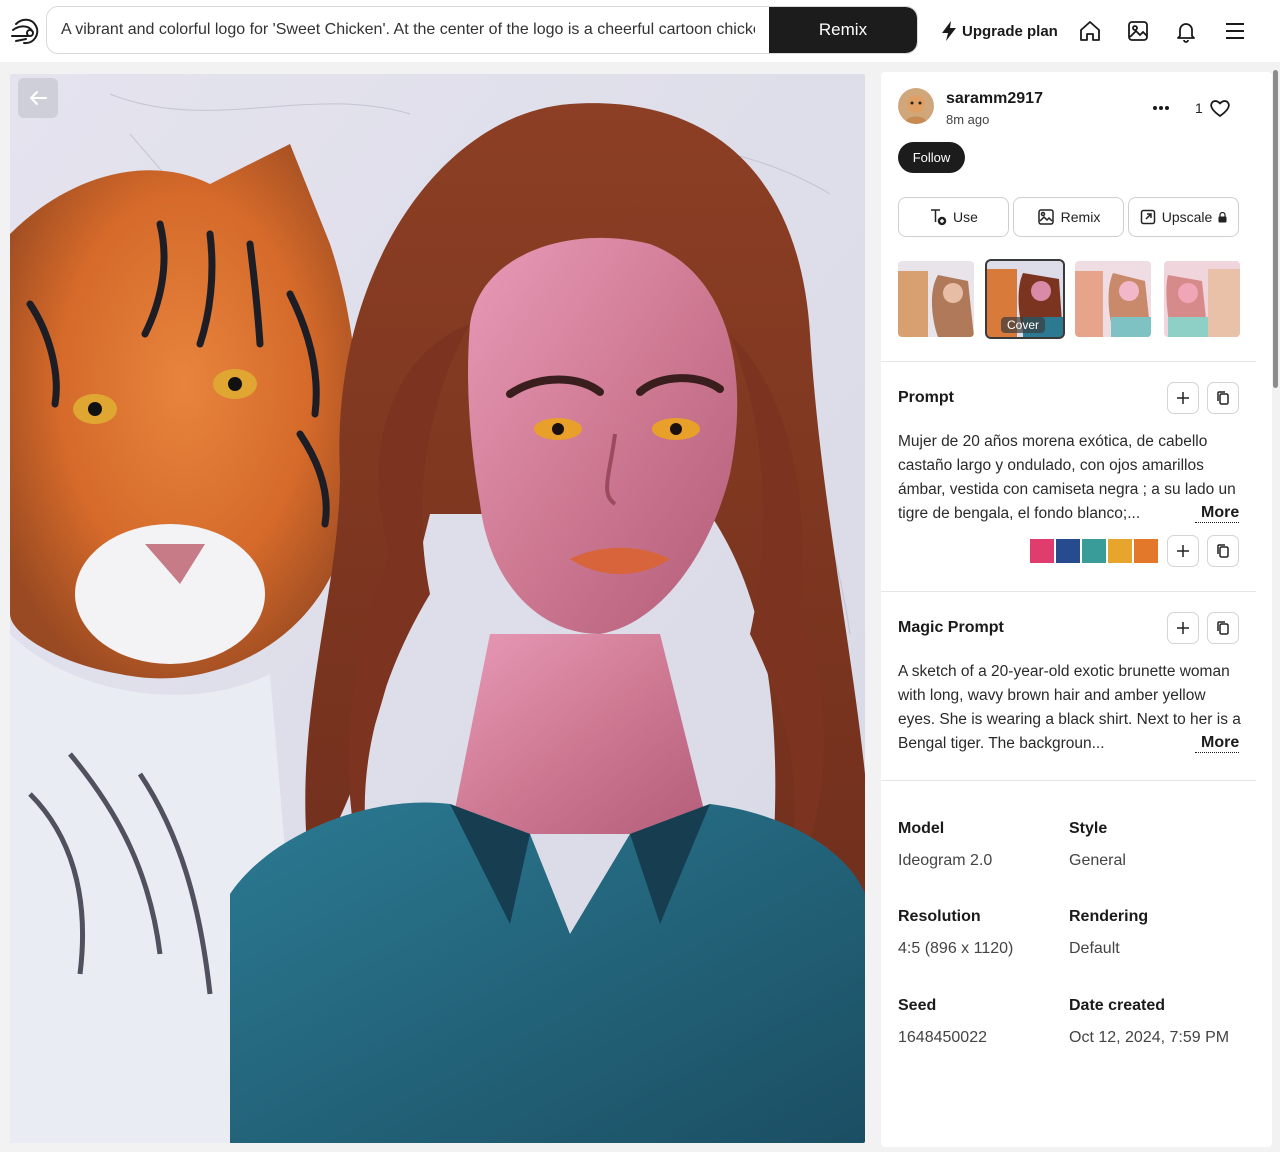 The image size is (1280, 1152). I want to click on magic-prompt-heading: Magic Prompt, so click(951, 627).